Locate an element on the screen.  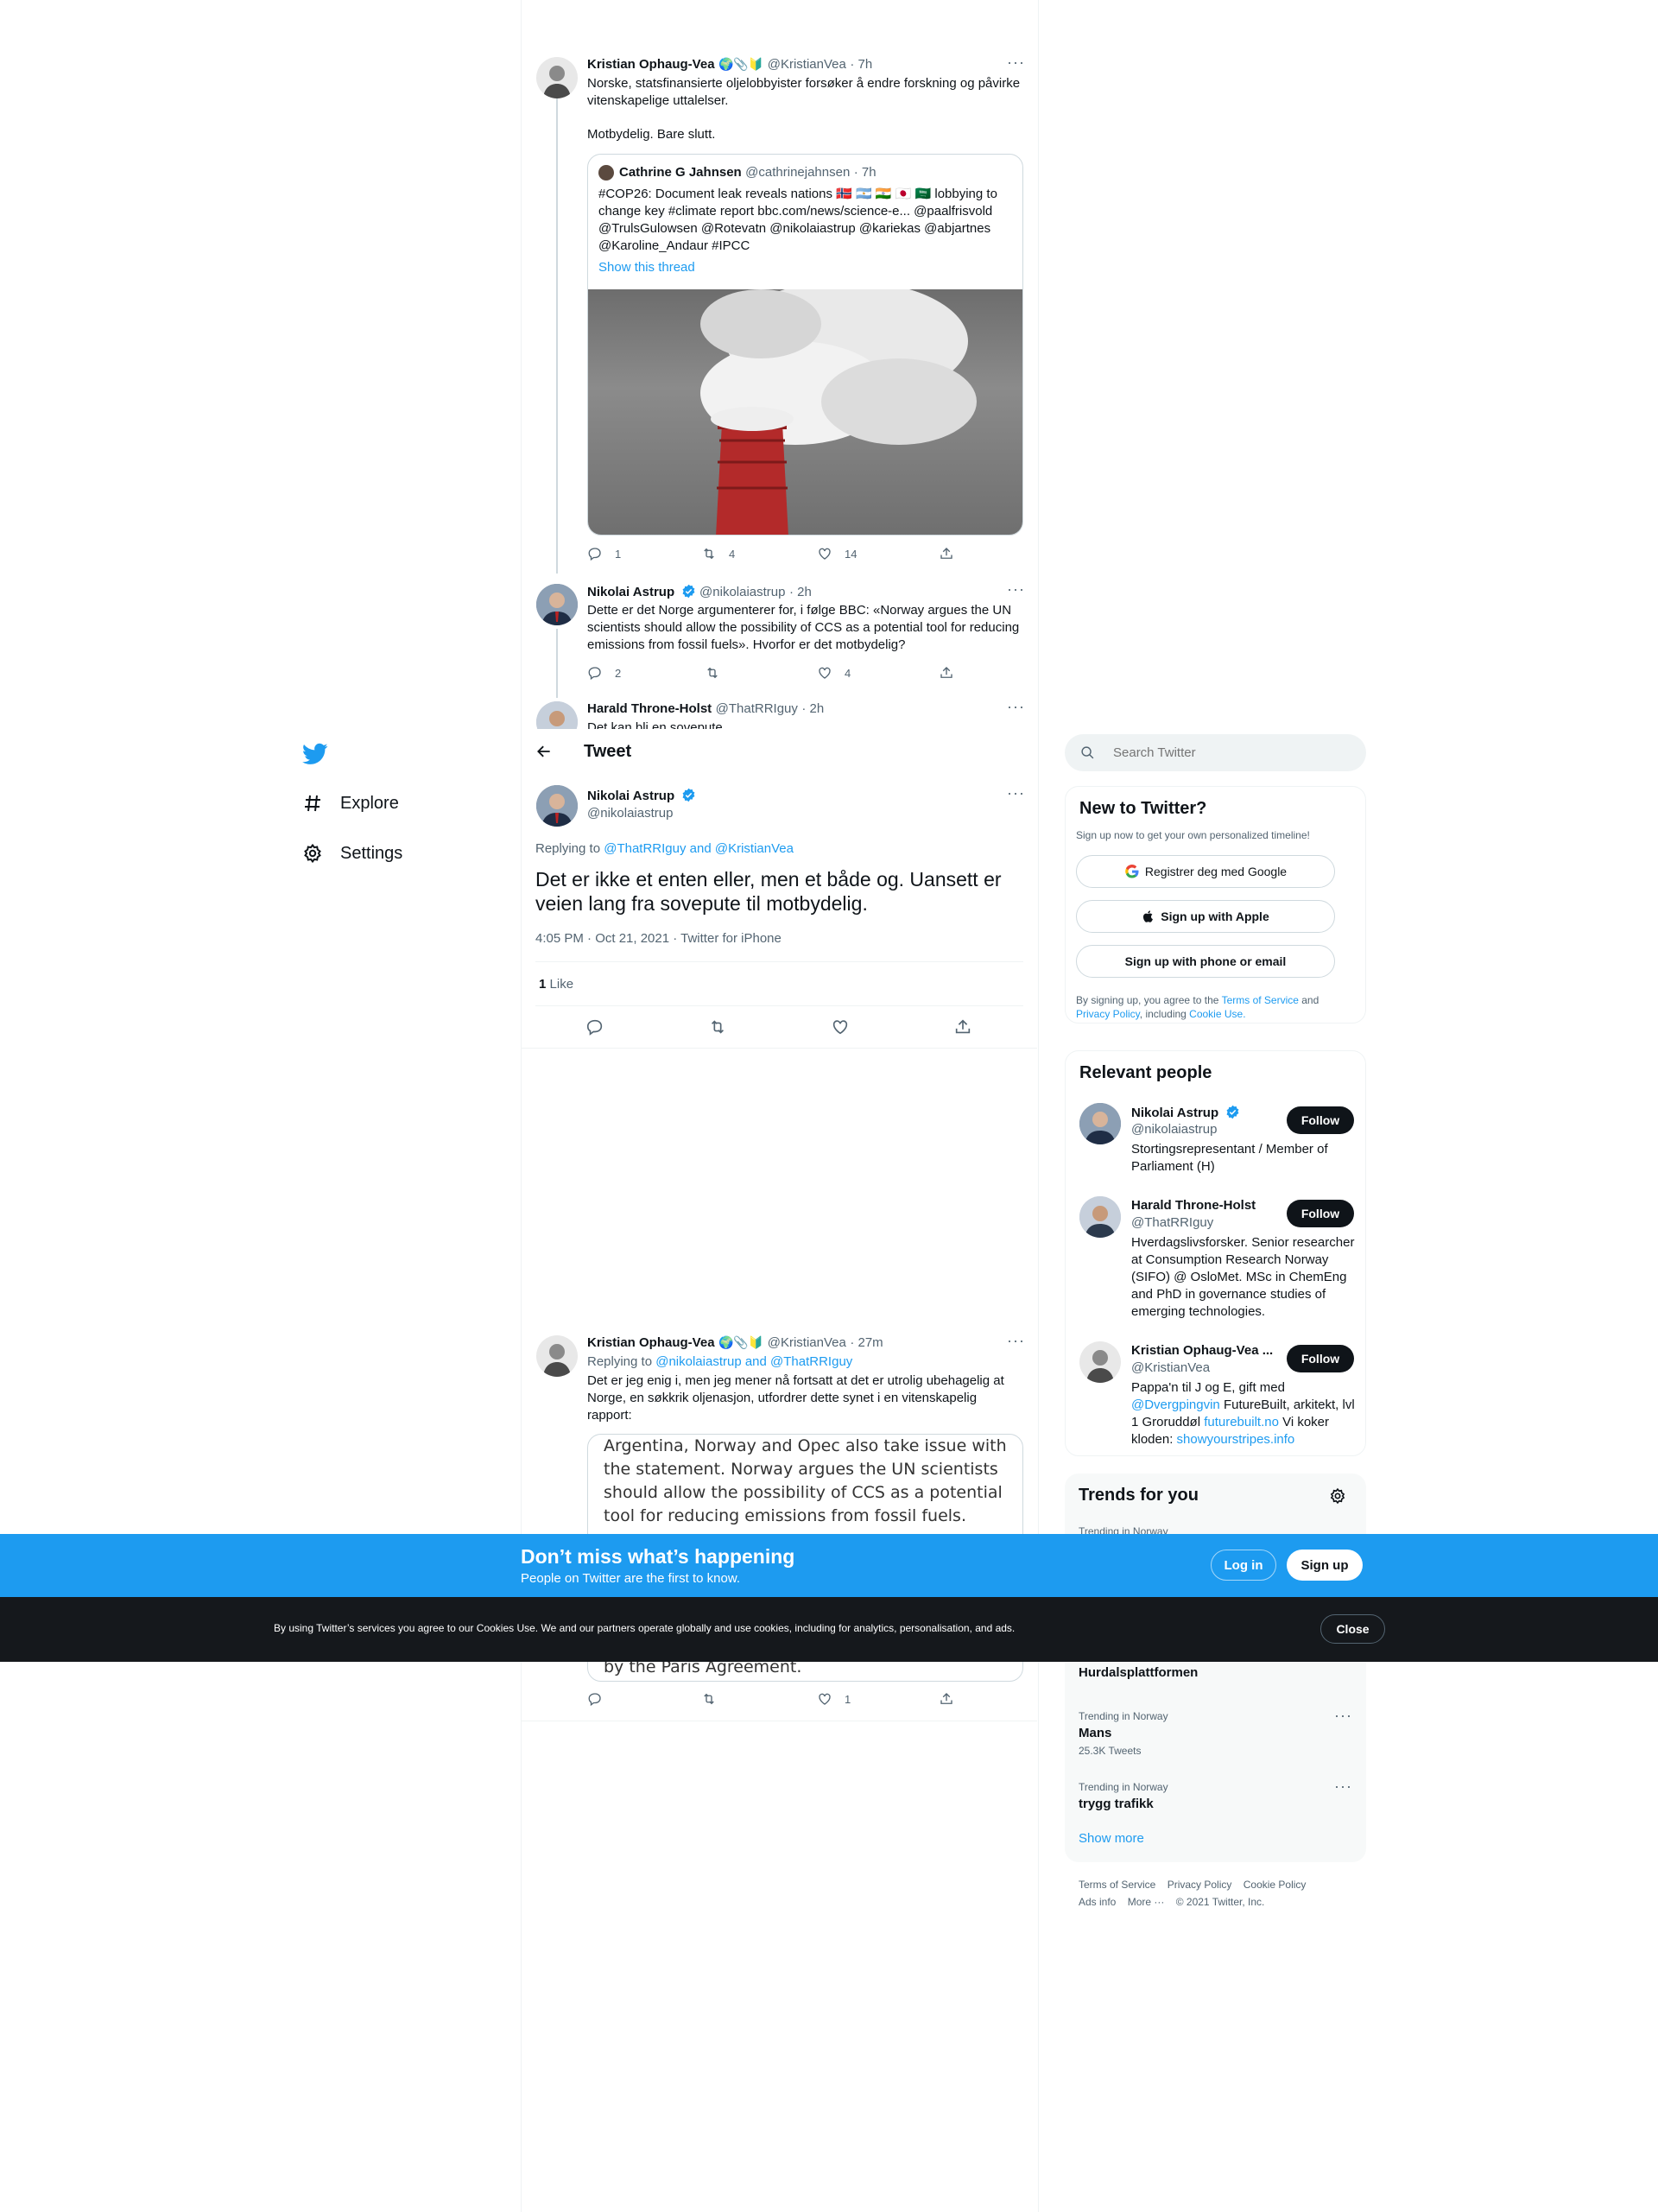
tweet2-share-button is located at coordinates (947, 673).